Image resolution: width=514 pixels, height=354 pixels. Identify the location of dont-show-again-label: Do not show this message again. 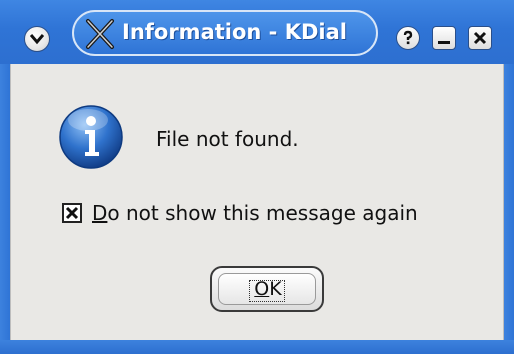
(255, 213).